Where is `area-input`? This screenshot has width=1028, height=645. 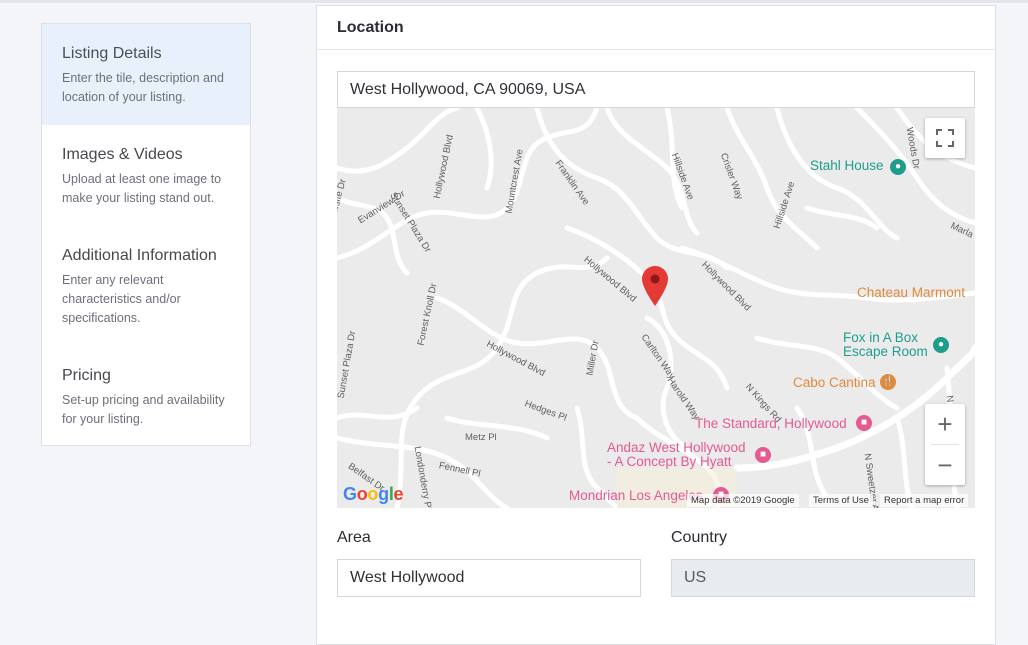
area-input is located at coordinates (489, 578).